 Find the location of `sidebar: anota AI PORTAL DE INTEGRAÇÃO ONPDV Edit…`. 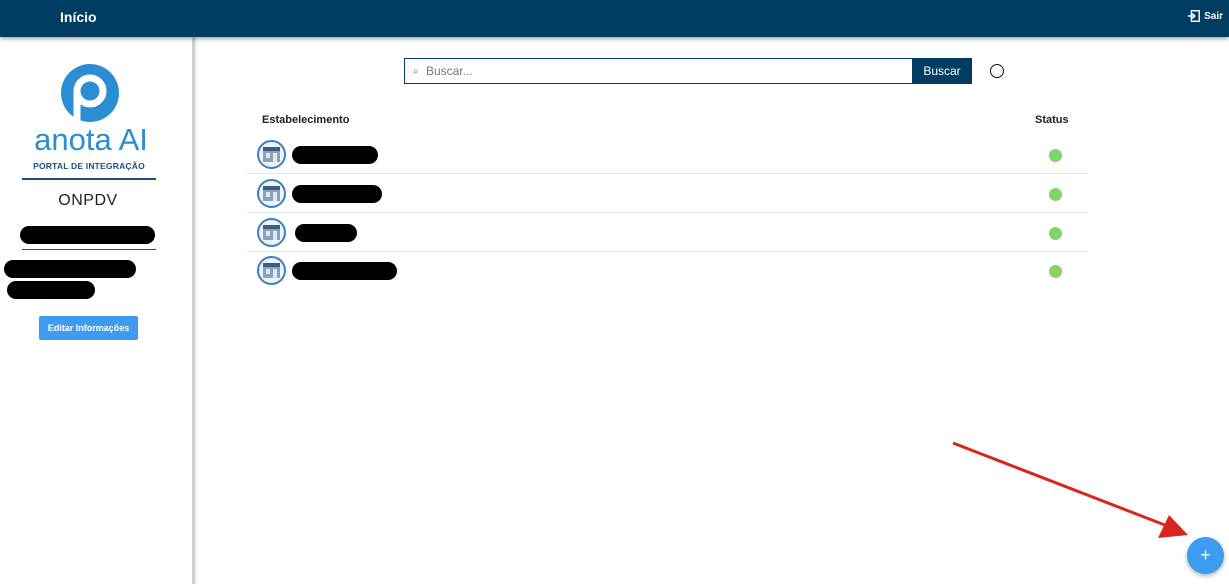

sidebar: anota AI PORTAL DE INTEGRAÇÃO ONPDV Edit… is located at coordinates (97, 310).